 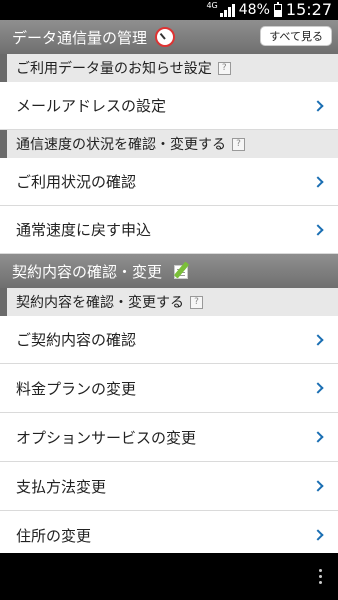 I want to click on subheader-speed-status: 通信速度の状況を確認・変更する ?, so click(x=169, y=144).